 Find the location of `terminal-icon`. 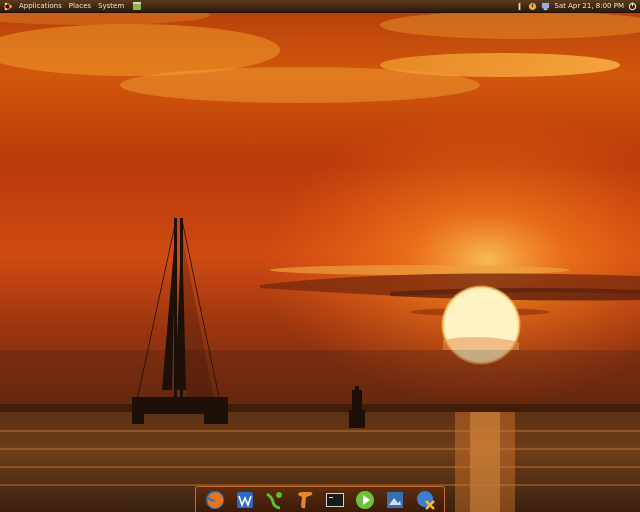

terminal-icon is located at coordinates (335, 499).